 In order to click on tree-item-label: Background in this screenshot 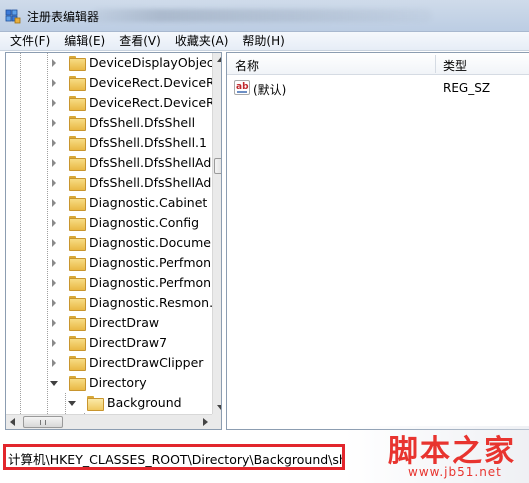, I will do `click(144, 402)`.